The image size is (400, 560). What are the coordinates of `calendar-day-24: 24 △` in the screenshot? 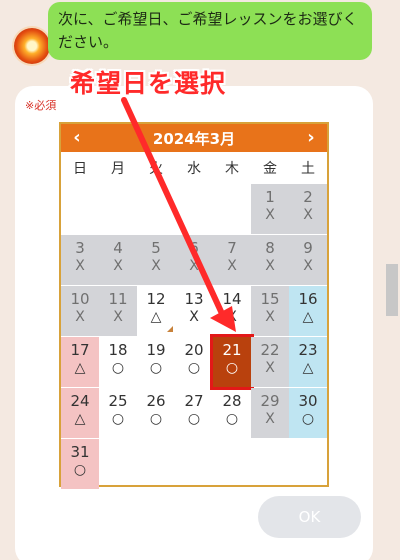 It's located at (80, 413).